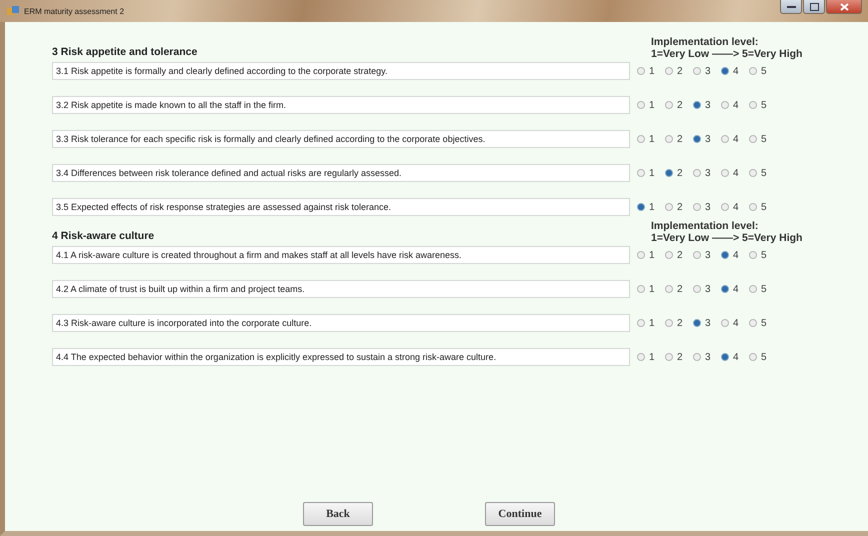  I want to click on question-field: 3.2 Risk appetite is made known to all the staff in the firm., so click(341, 105).